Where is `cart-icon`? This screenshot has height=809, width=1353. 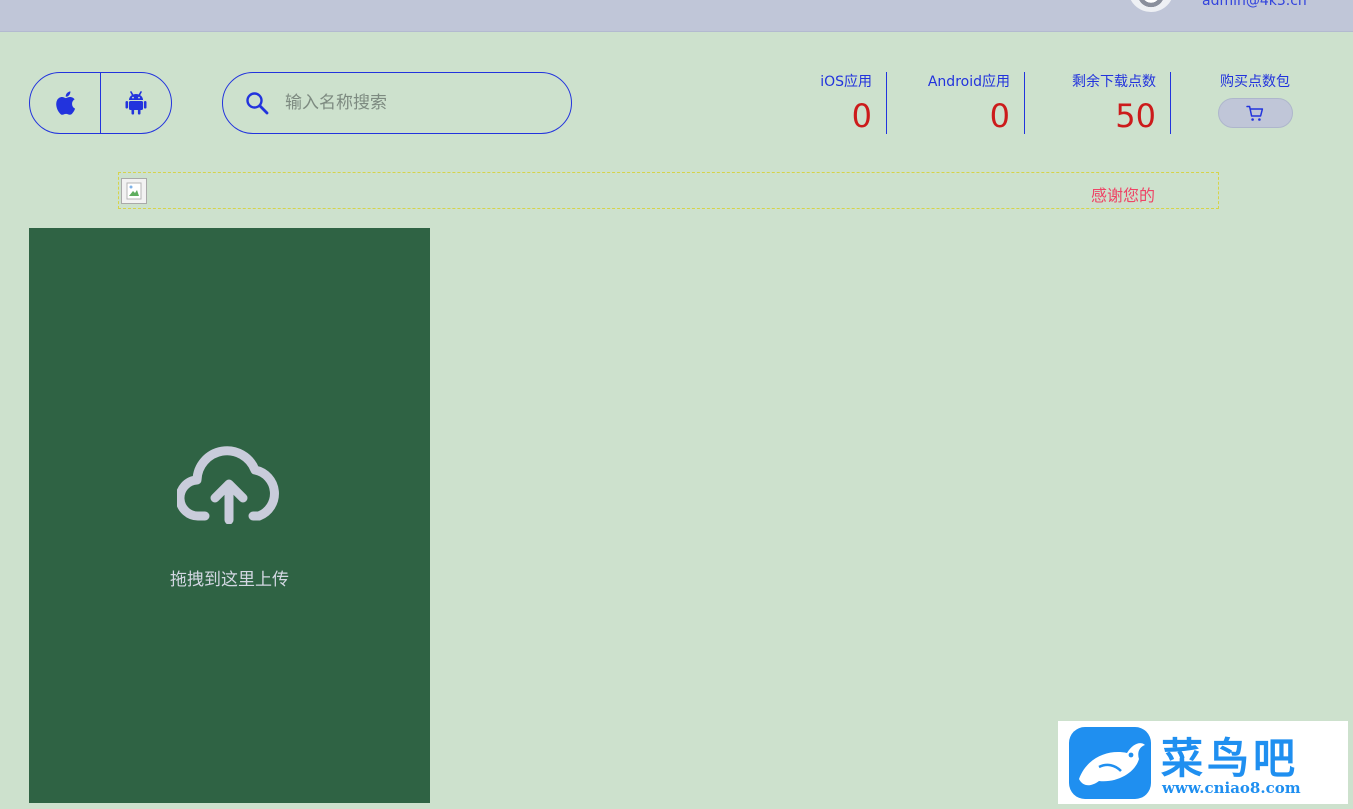 cart-icon is located at coordinates (1255, 113).